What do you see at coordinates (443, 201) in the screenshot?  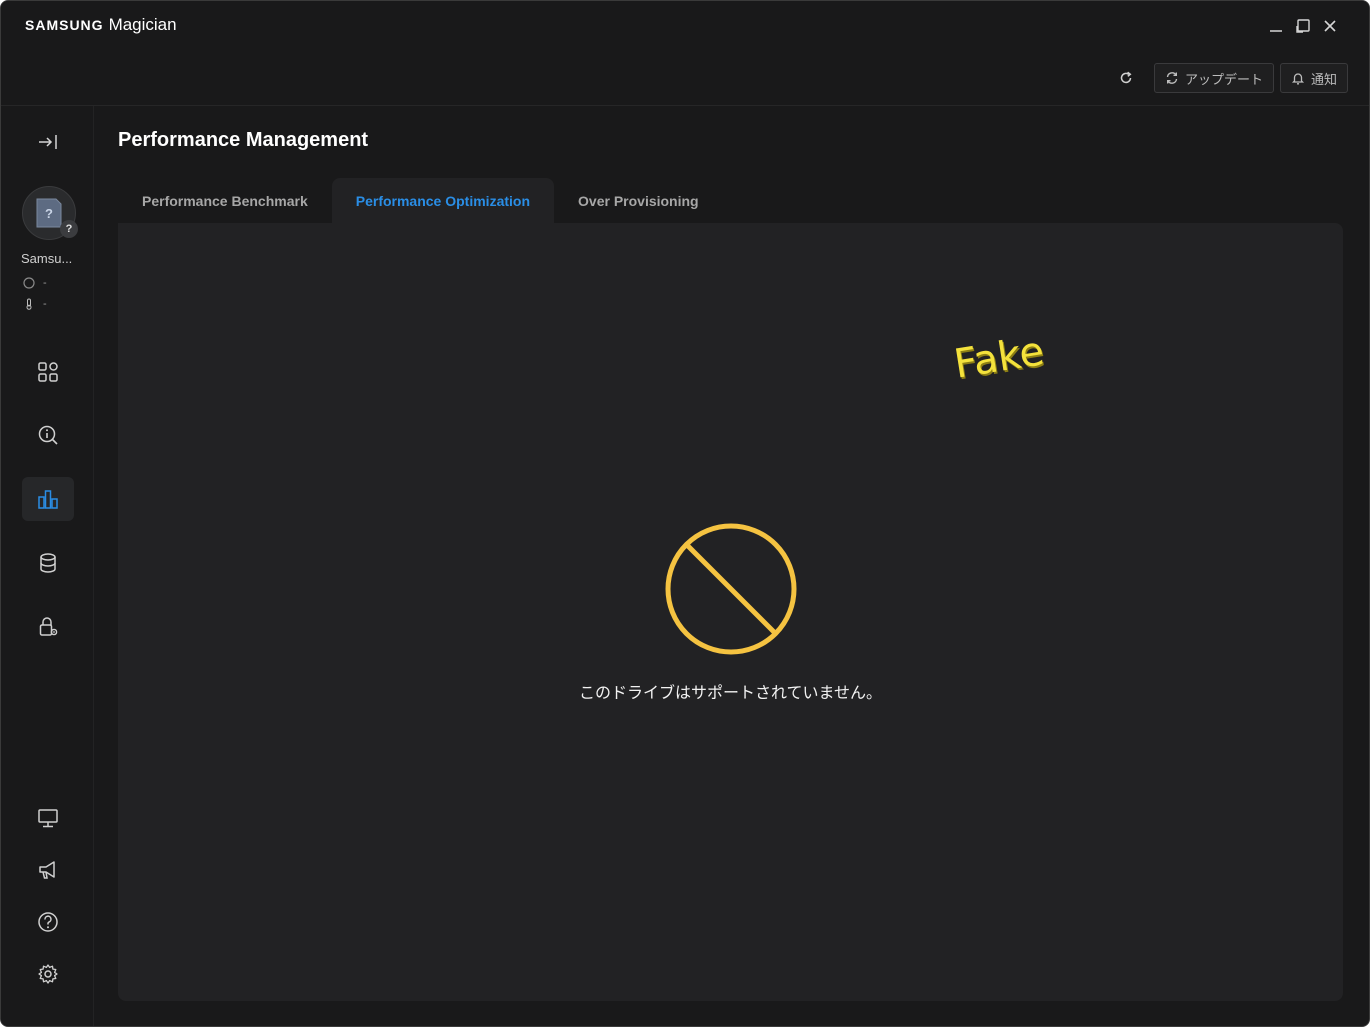 I see `tab-performance-optimization: Performance Optimization` at bounding box center [443, 201].